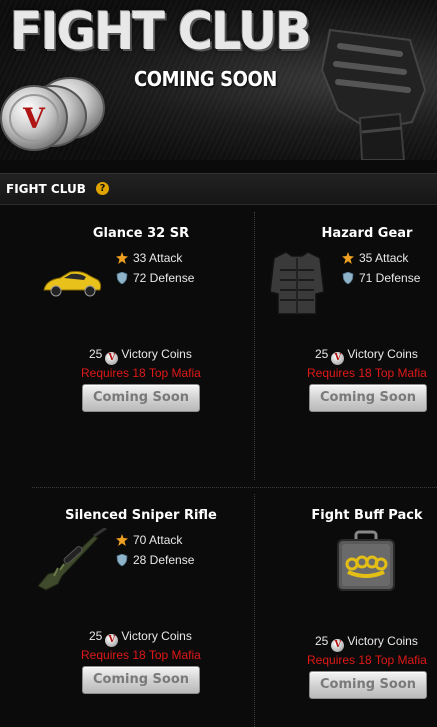 The height and width of the screenshot is (727, 437). Describe the element at coordinates (102, 188) in the screenshot. I see `help-icon: ?` at that location.